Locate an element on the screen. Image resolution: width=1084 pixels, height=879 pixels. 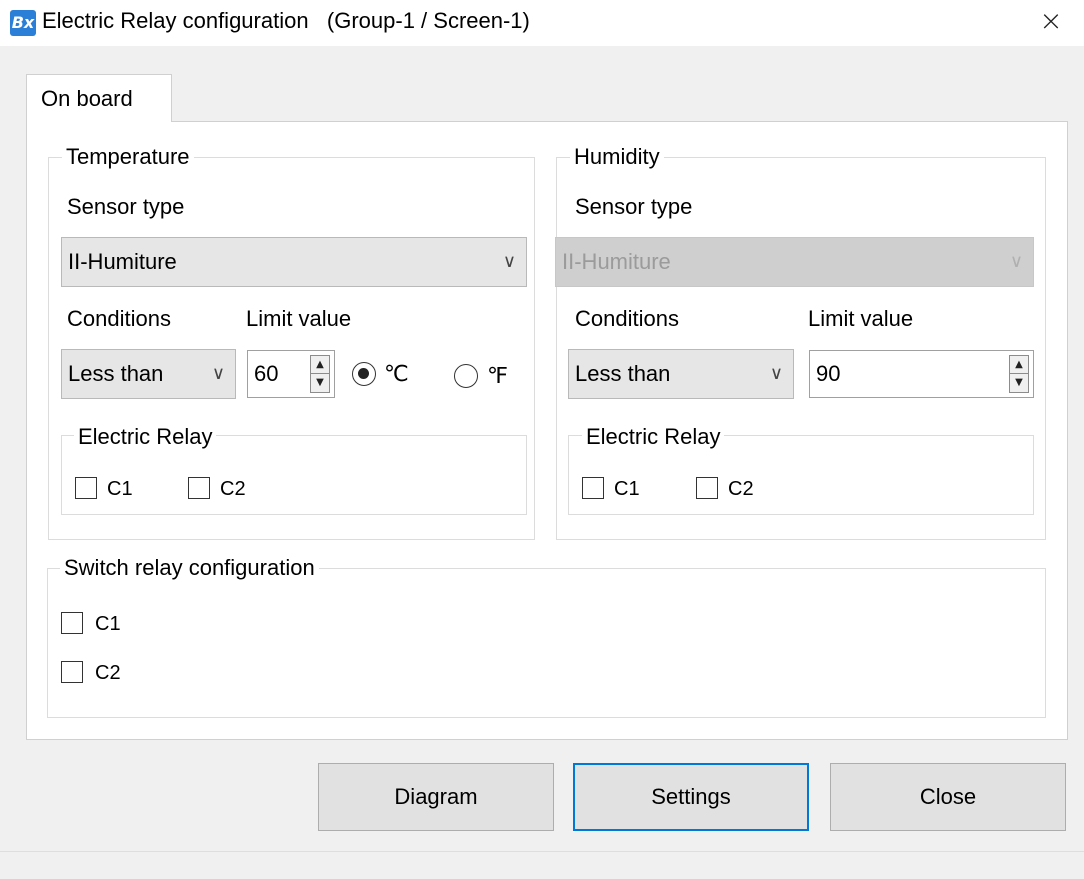
humidity-group-label: Humidity is located at coordinates (617, 157).